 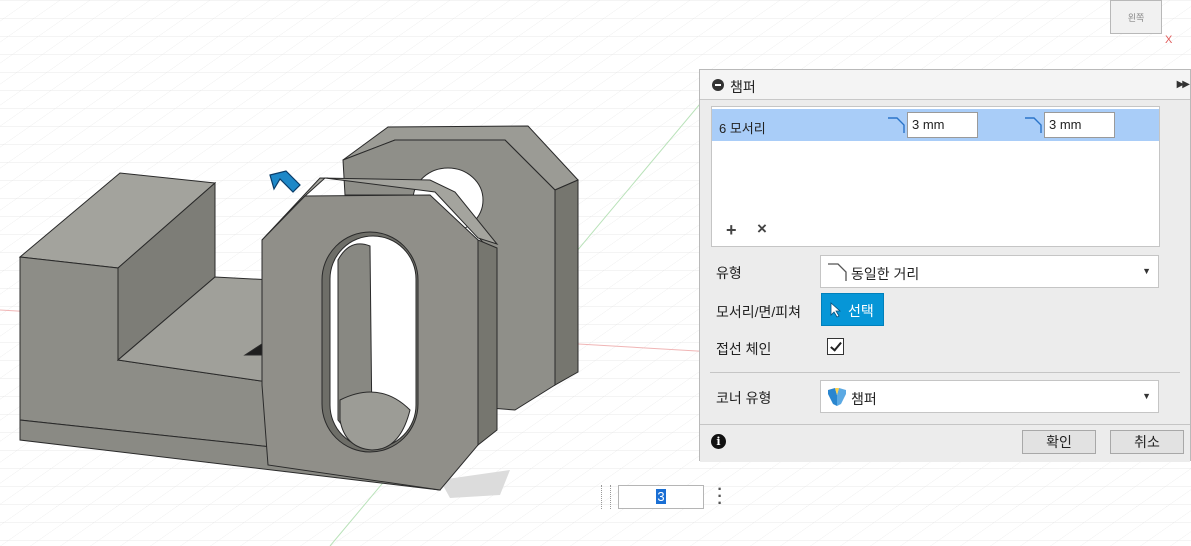 What do you see at coordinates (945, 85) in the screenshot?
I see `dialog-header: 챔퍼 ▶▶` at bounding box center [945, 85].